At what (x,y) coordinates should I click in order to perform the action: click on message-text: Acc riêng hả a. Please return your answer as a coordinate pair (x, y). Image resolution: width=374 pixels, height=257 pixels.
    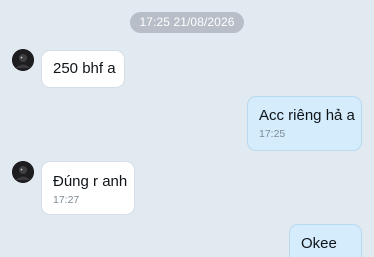
    Looking at the image, I should click on (307, 115).